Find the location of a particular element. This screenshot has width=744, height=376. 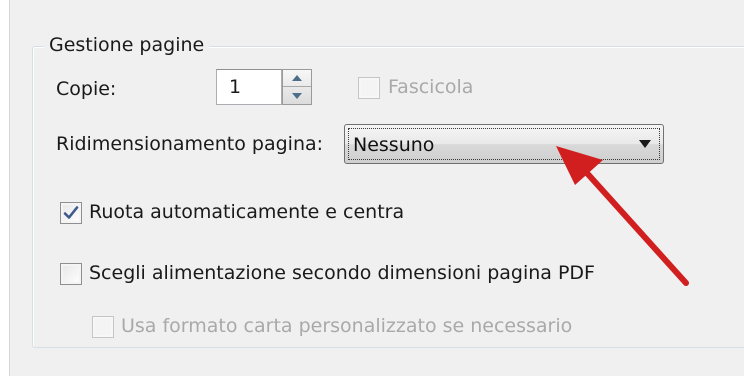

checkmark-icon is located at coordinates (71, 212).